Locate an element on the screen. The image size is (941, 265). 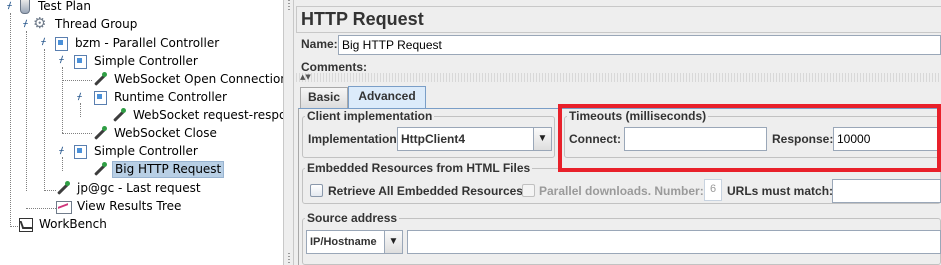
tab-basic: Basic is located at coordinates (324, 97).